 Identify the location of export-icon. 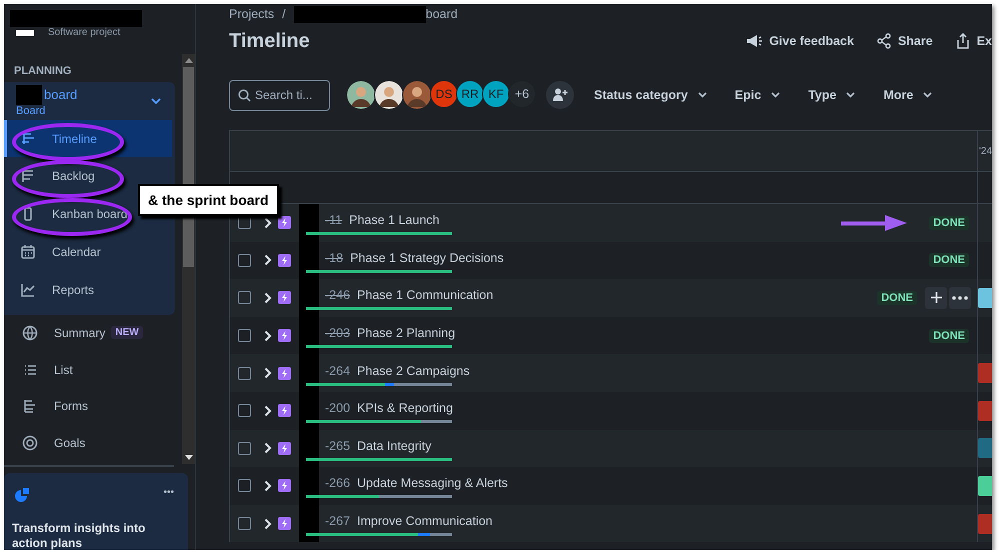
(962, 41).